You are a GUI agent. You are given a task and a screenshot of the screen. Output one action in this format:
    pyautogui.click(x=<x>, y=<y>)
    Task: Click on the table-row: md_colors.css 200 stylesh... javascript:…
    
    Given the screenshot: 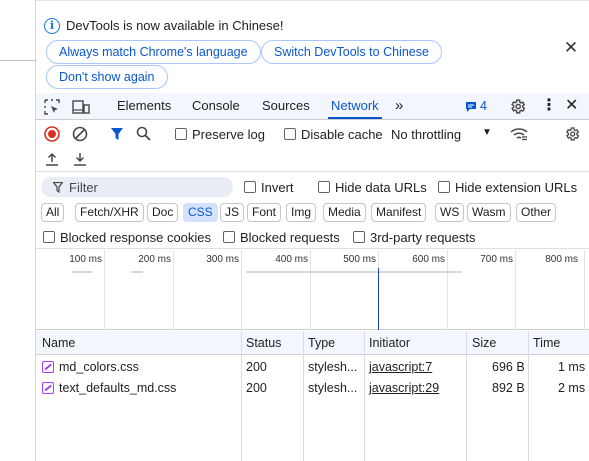 What is the action you would take?
    pyautogui.click(x=312, y=367)
    